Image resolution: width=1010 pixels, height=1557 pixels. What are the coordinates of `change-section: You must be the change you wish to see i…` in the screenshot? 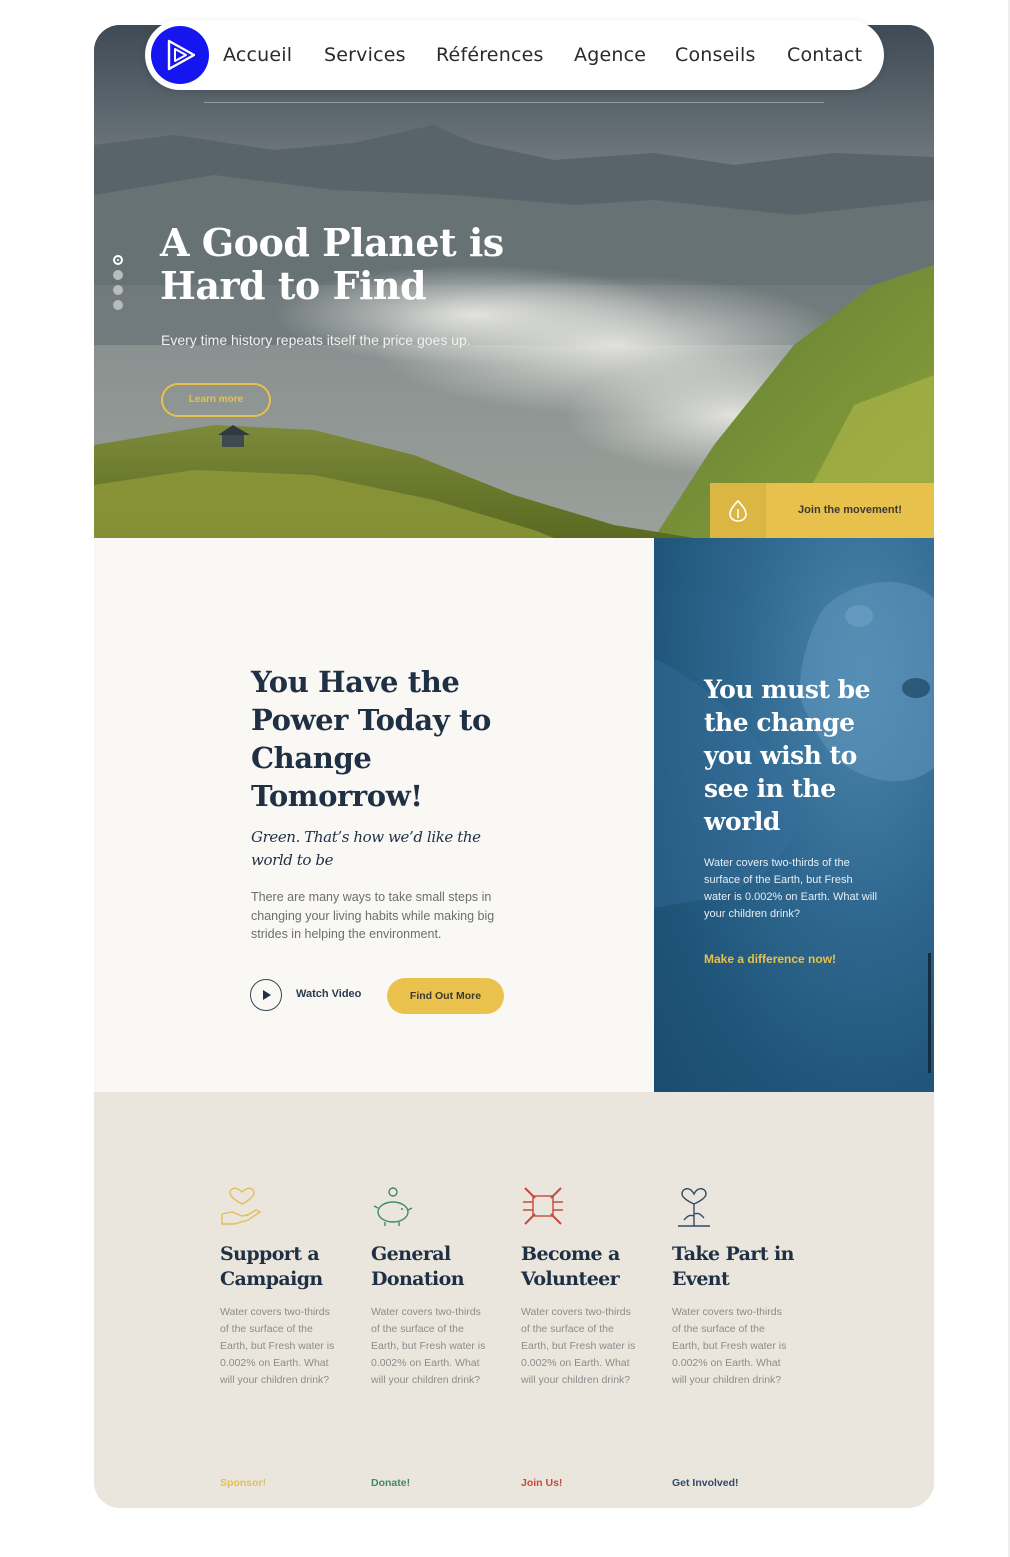 It's located at (794, 815).